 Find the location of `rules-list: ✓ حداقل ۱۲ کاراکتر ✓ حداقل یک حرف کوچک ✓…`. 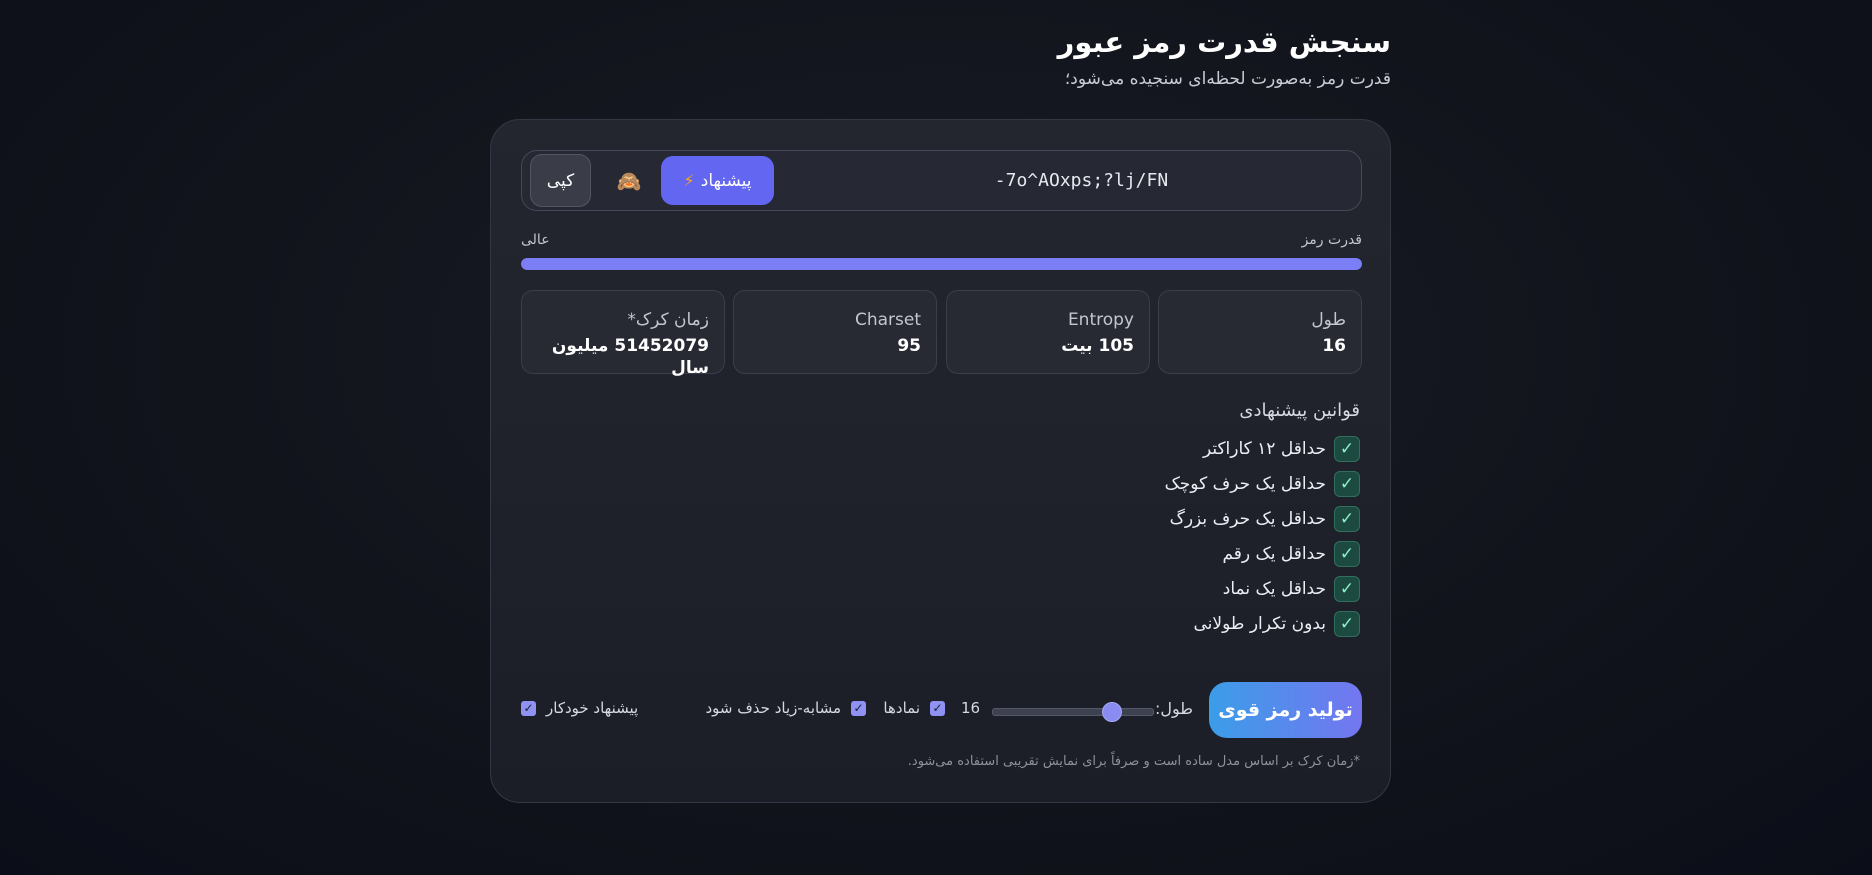

rules-list: ✓ حداقل ۱۲ کاراکتر ✓ حداقل یک حرف کوچک ✓… is located at coordinates (1262, 536).